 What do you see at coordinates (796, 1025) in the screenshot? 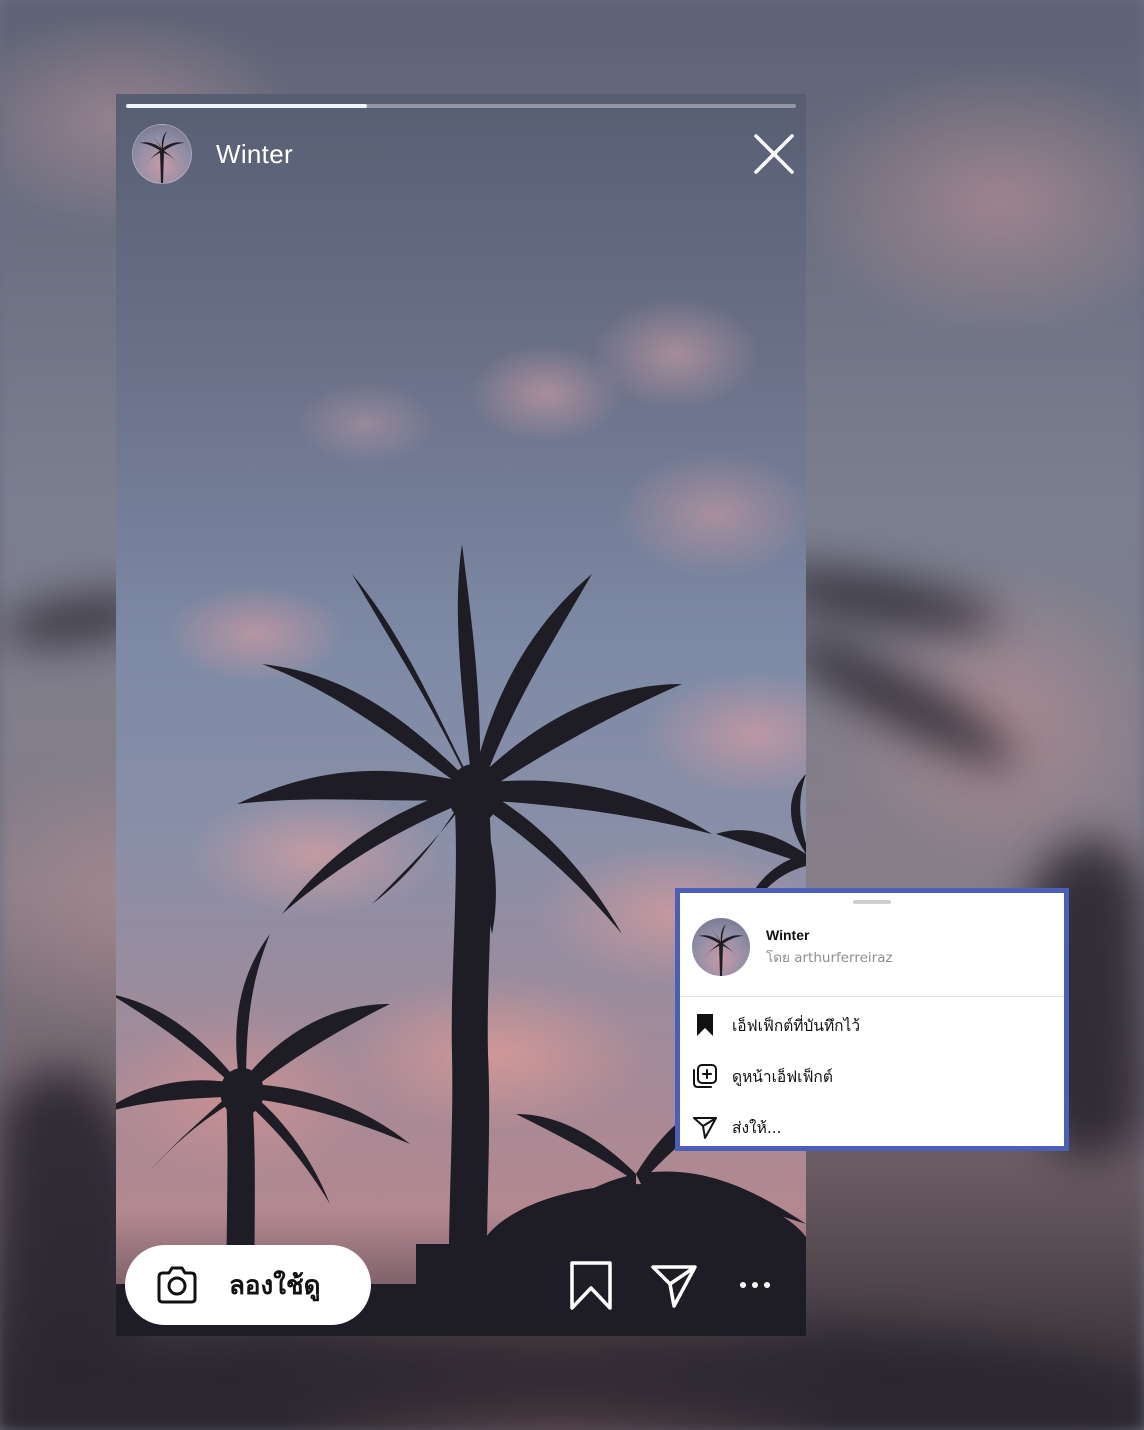
I see `menu-item-label: เอ็ฟเฟ็กต์ที่บันทึกไว้` at bounding box center [796, 1025].